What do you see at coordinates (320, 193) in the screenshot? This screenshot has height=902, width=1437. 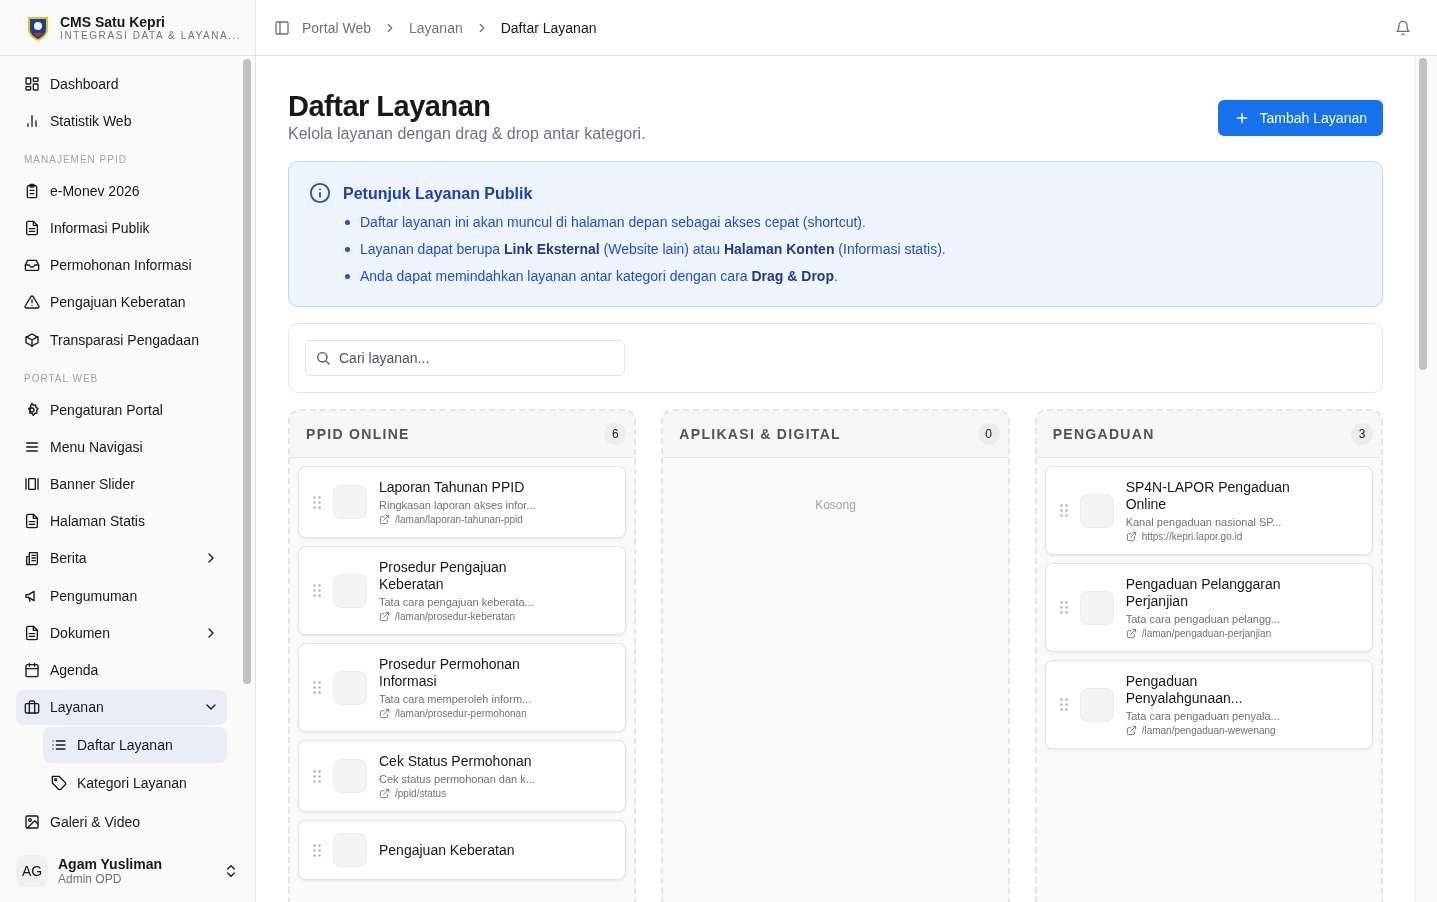 I see `info-icon` at bounding box center [320, 193].